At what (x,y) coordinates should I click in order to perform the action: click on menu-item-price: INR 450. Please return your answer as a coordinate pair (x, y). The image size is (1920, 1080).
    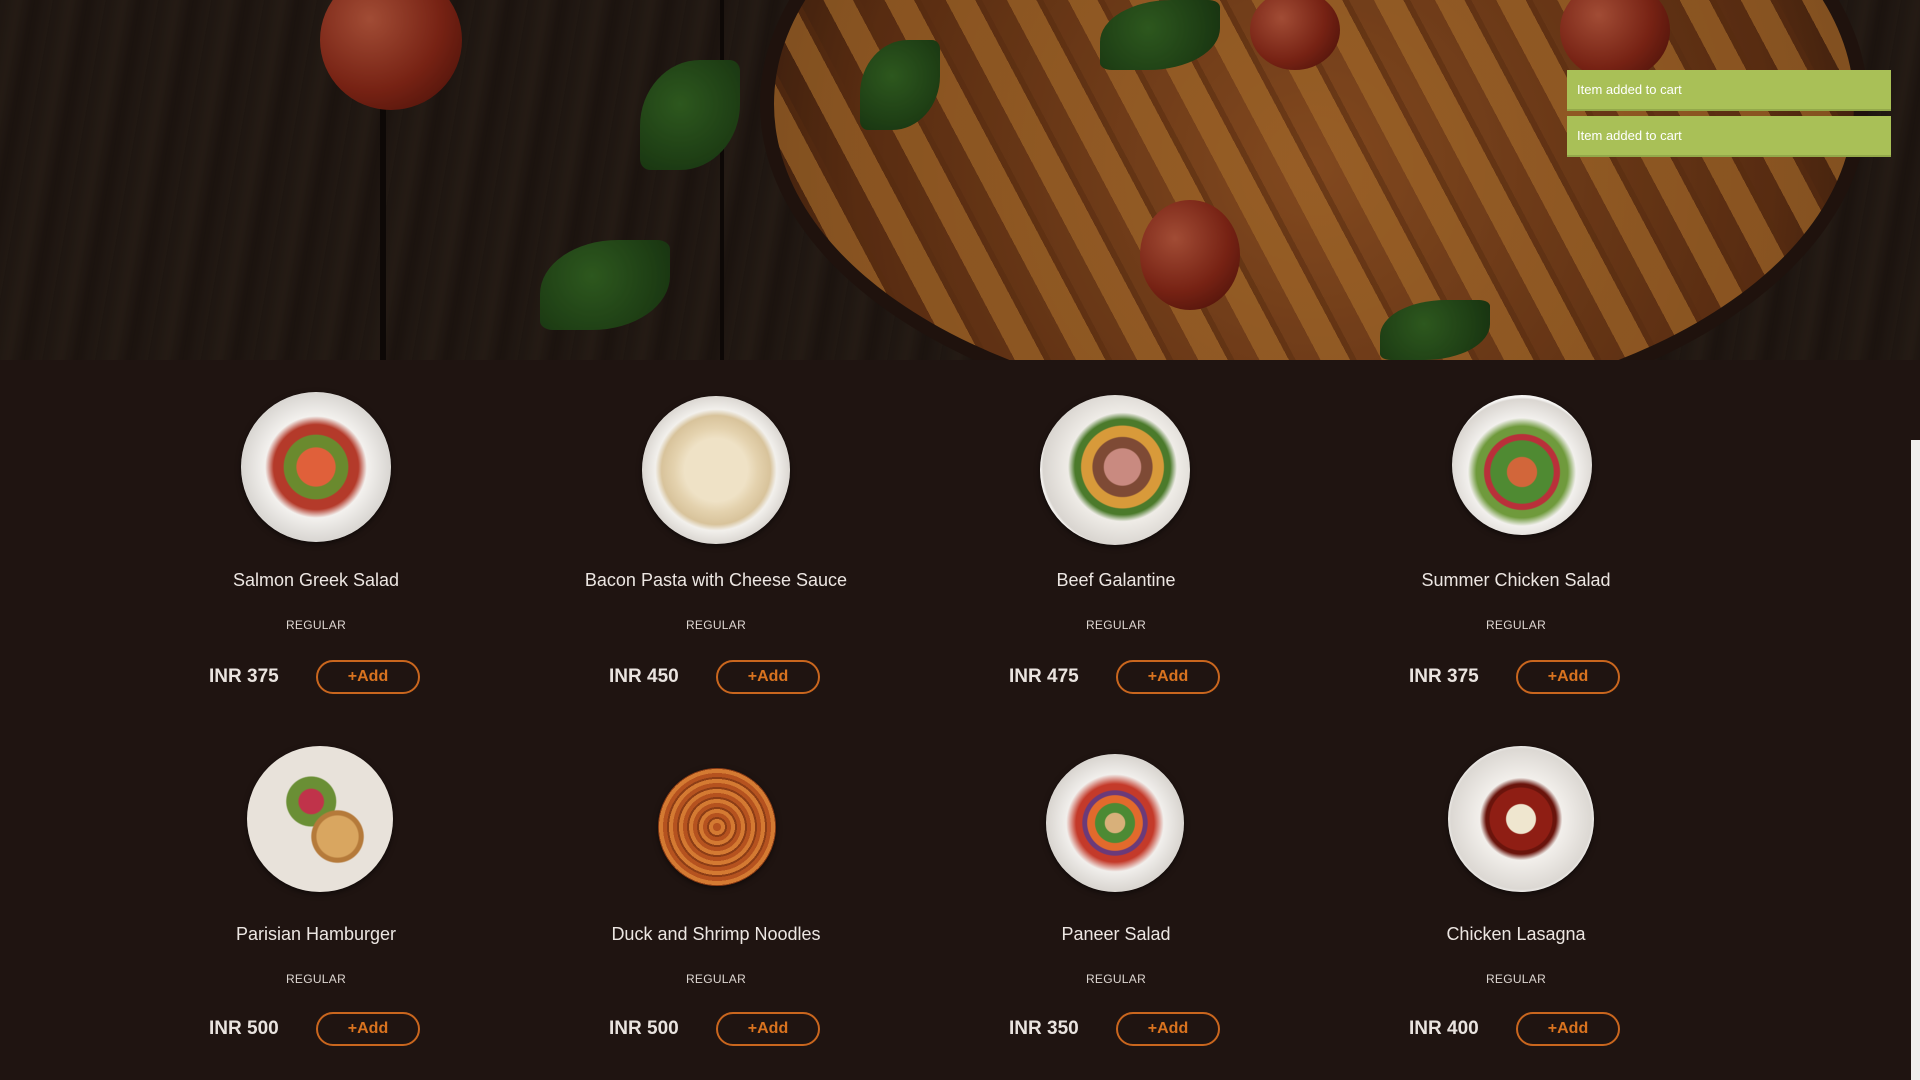
    Looking at the image, I should click on (644, 676).